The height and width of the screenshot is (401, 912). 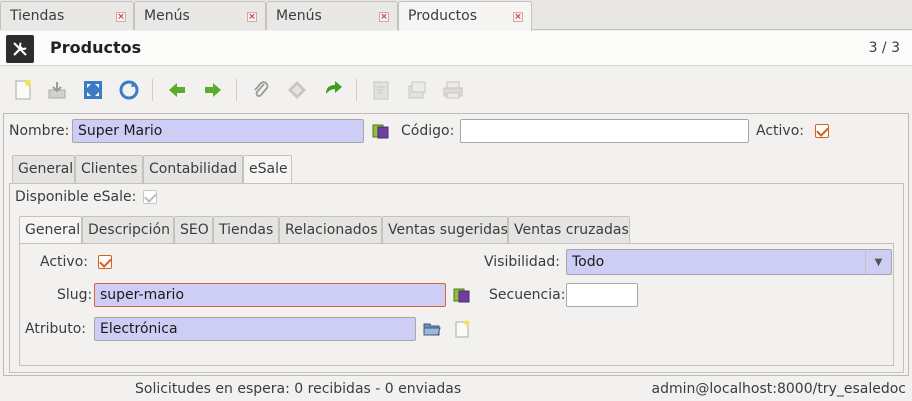 What do you see at coordinates (109, 169) in the screenshot?
I see `tab-clientes: Clientes` at bounding box center [109, 169].